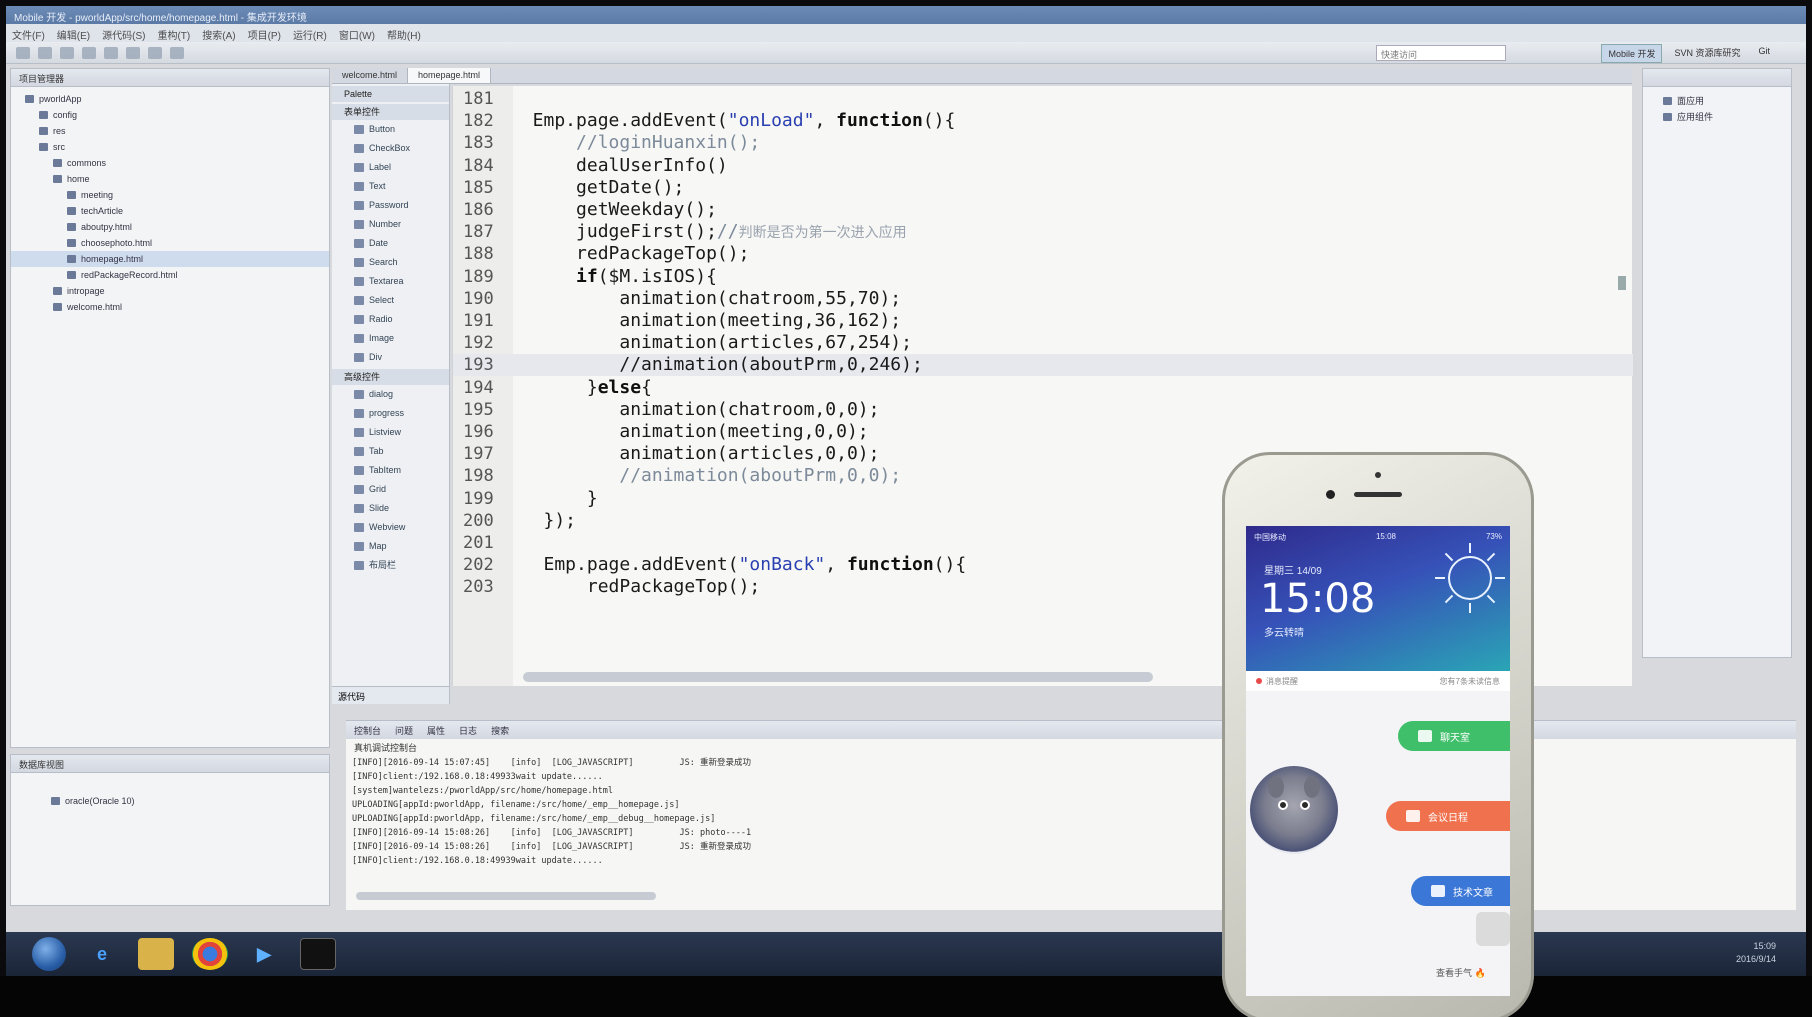 This screenshot has width=1812, height=1017. What do you see at coordinates (390, 224) in the screenshot?
I see `palette-item: Number` at bounding box center [390, 224].